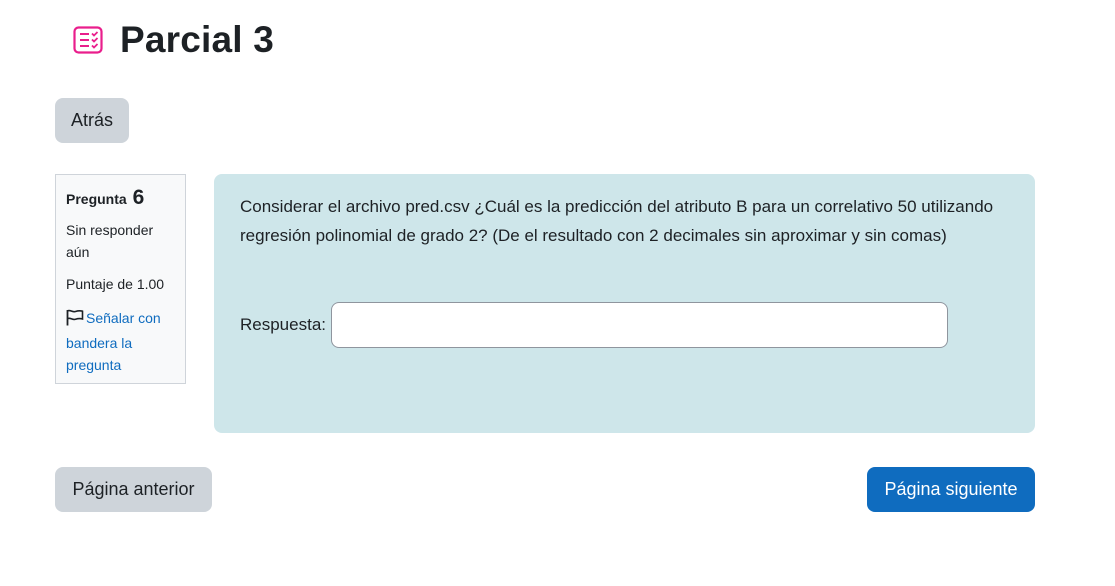  I want to click on back-button: Atrás, so click(92, 120).